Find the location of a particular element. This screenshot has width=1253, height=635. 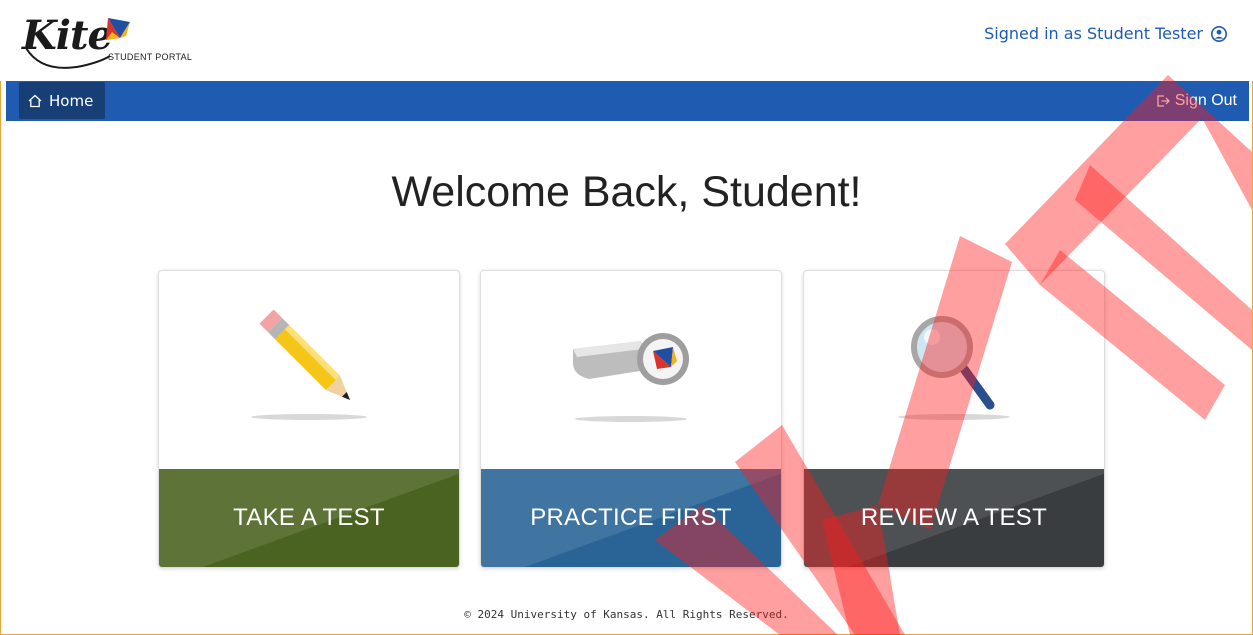

kite-logo-mark-icon is located at coordinates (77, 43).